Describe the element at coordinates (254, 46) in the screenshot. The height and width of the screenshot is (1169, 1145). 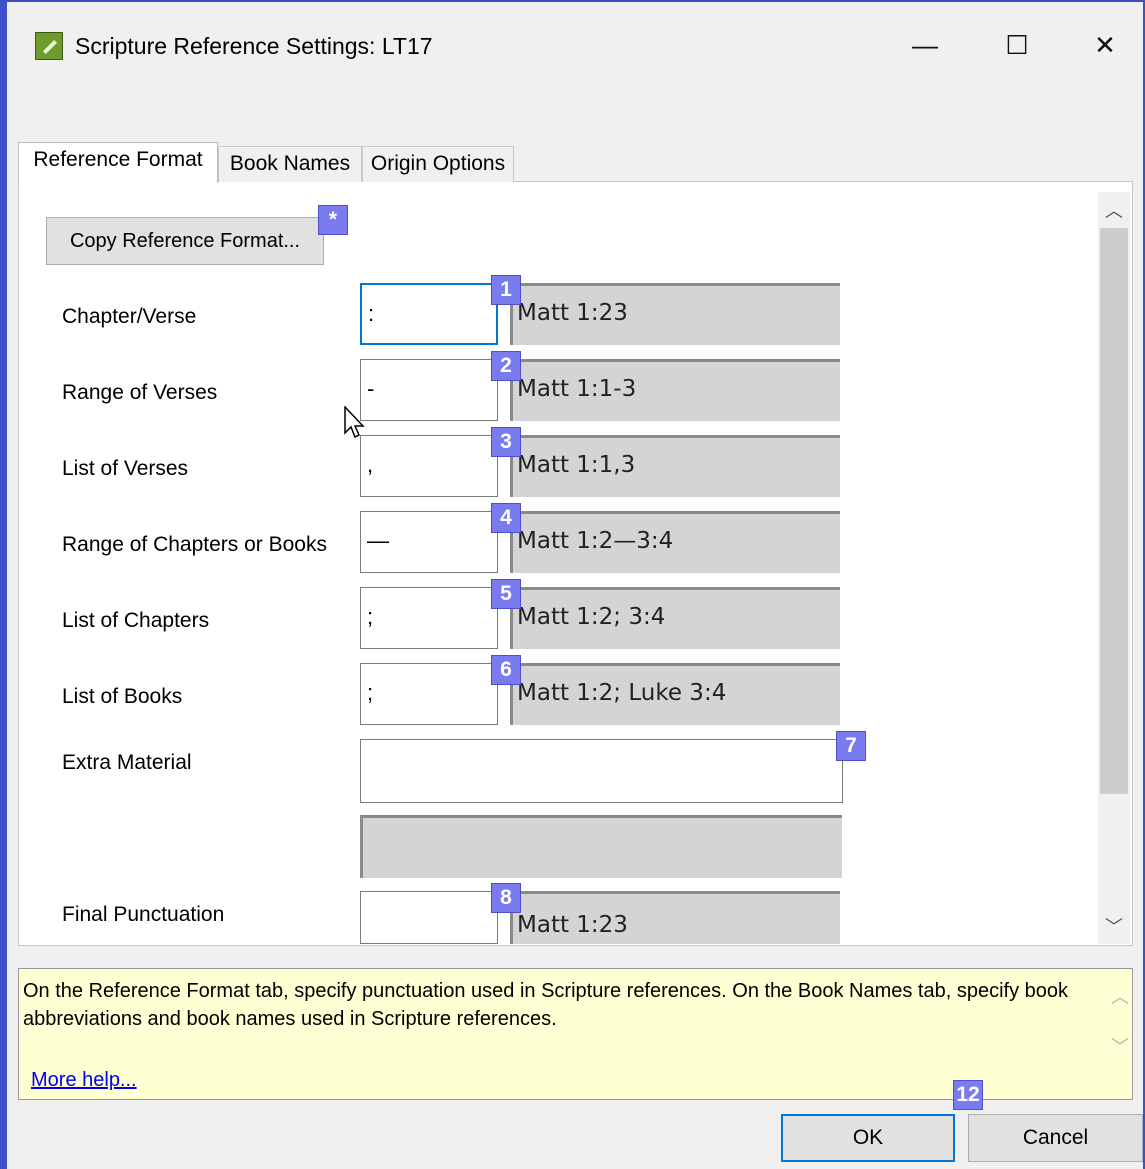
I see `window-title: Scripture Reference Settings: LT17` at that location.